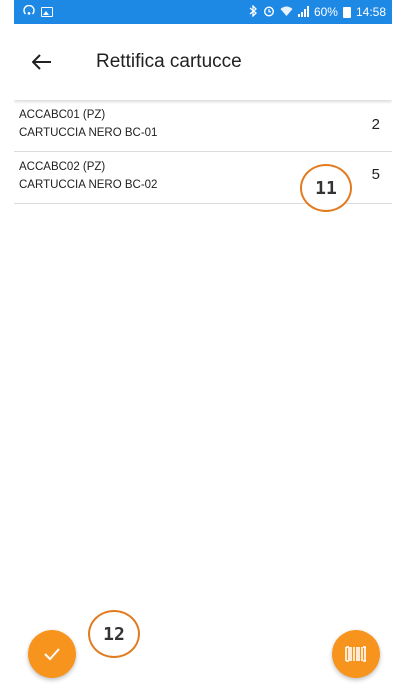  I want to click on app-bar: Rettifica cartucce, so click(203, 62).